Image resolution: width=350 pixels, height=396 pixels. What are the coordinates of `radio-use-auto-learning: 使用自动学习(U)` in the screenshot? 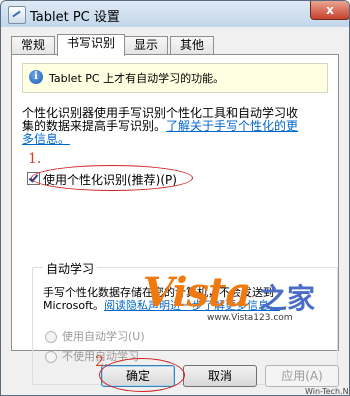 It's located at (95, 336).